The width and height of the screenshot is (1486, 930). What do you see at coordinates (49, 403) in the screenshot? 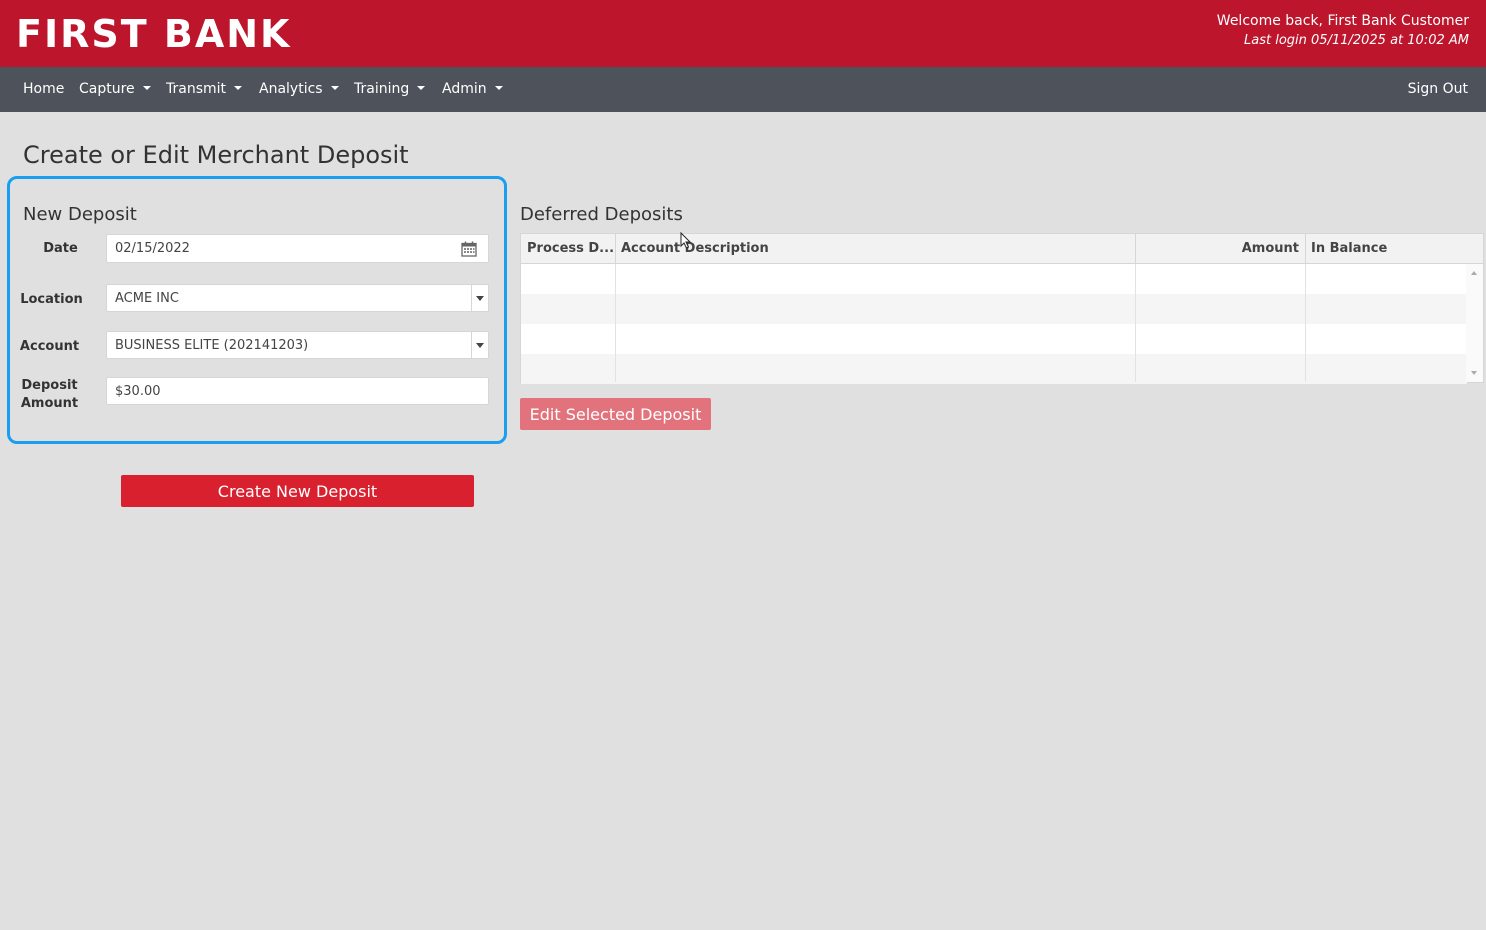
I see `deposit-amount-label-line2: Amount` at bounding box center [49, 403].